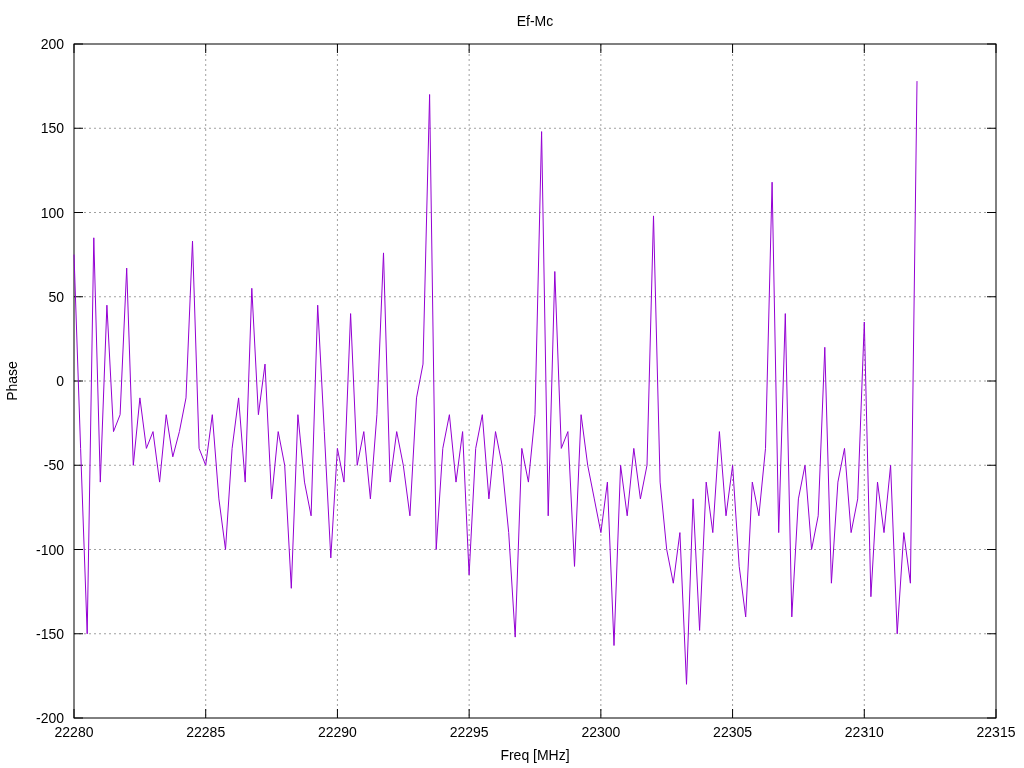 The width and height of the screenshot is (1024, 768). I want to click on tick-label: 22310, so click(864, 732).